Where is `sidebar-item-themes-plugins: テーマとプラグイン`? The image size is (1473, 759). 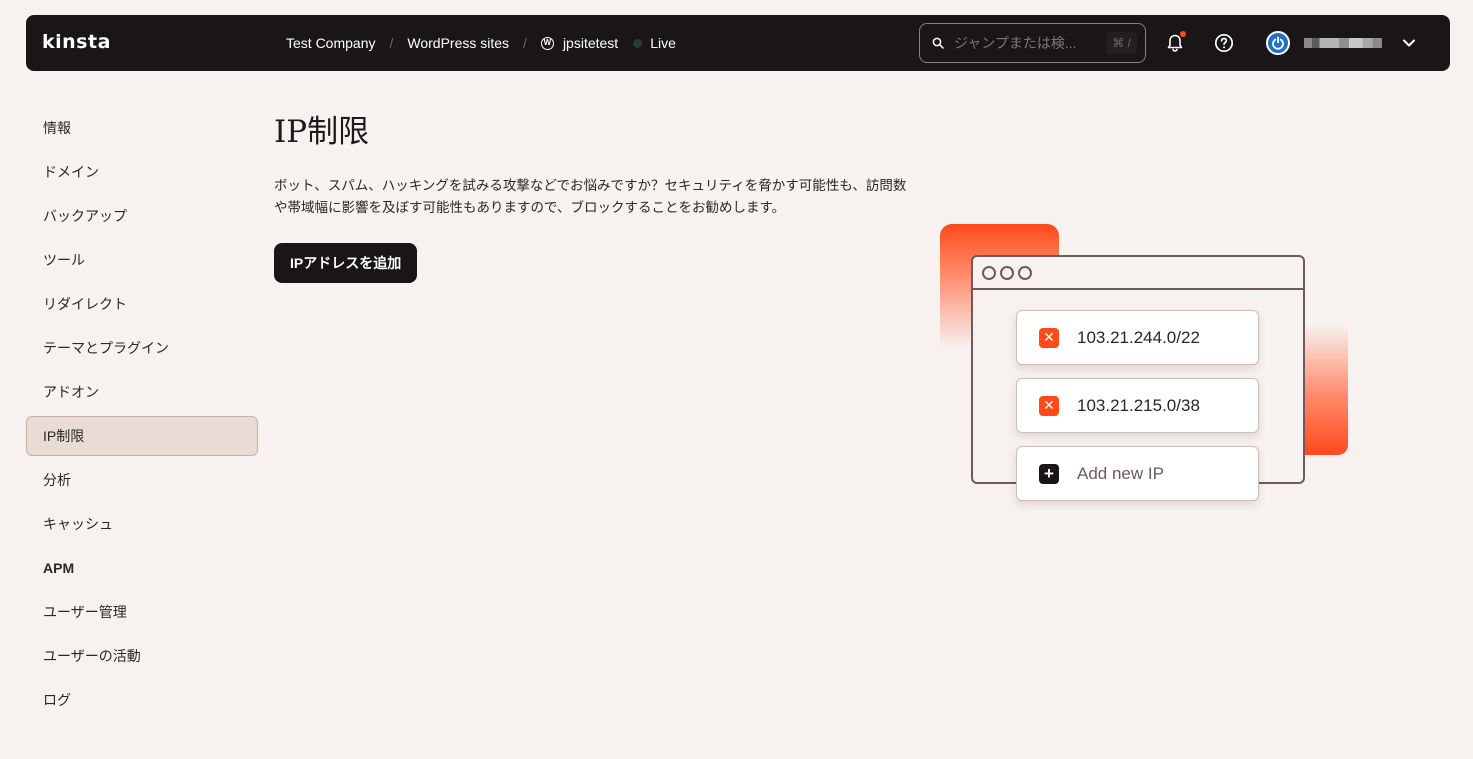
sidebar-item-themes-plugins: テーマとプラグイン is located at coordinates (142, 348).